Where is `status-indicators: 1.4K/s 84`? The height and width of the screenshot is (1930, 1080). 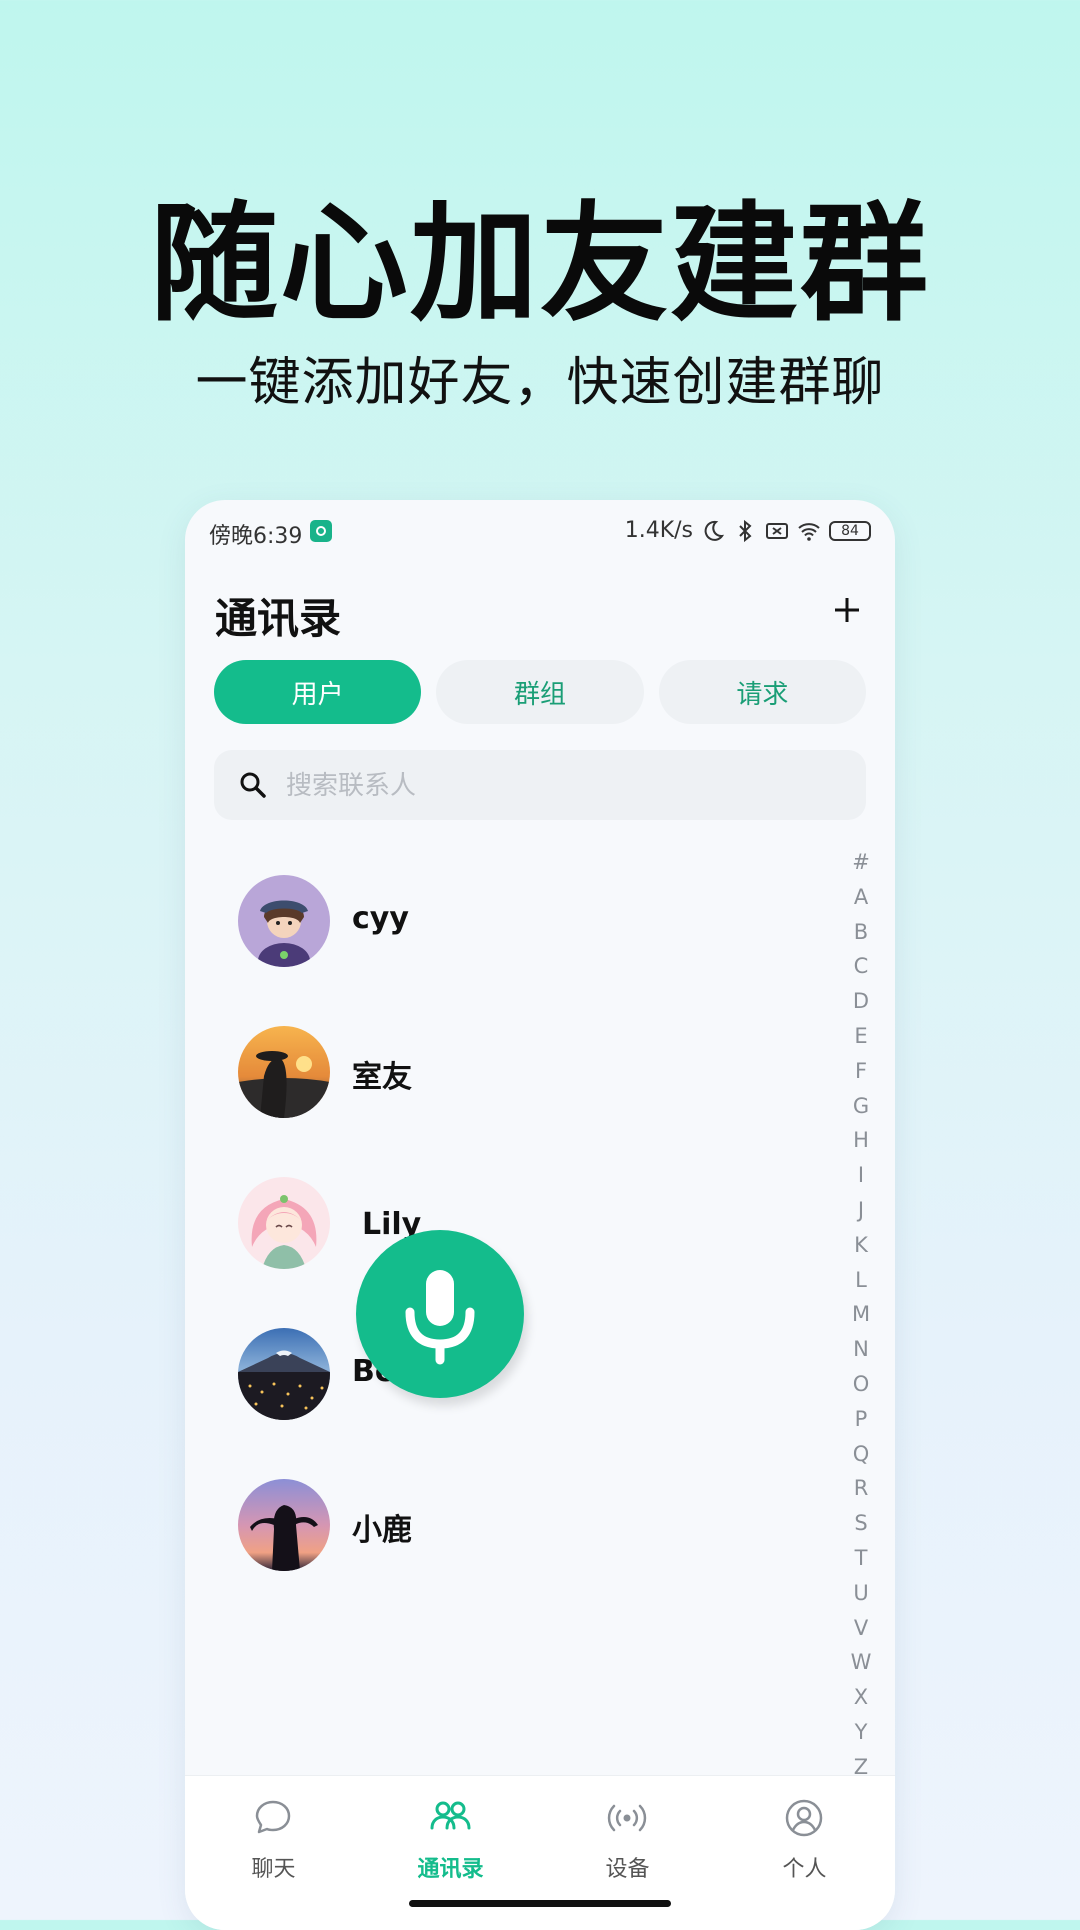 status-indicators: 1.4K/s 84 is located at coordinates (748, 530).